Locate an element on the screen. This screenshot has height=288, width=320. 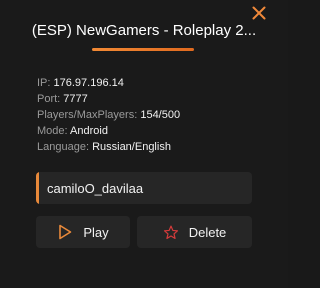
play-button: Play is located at coordinates (83, 232).